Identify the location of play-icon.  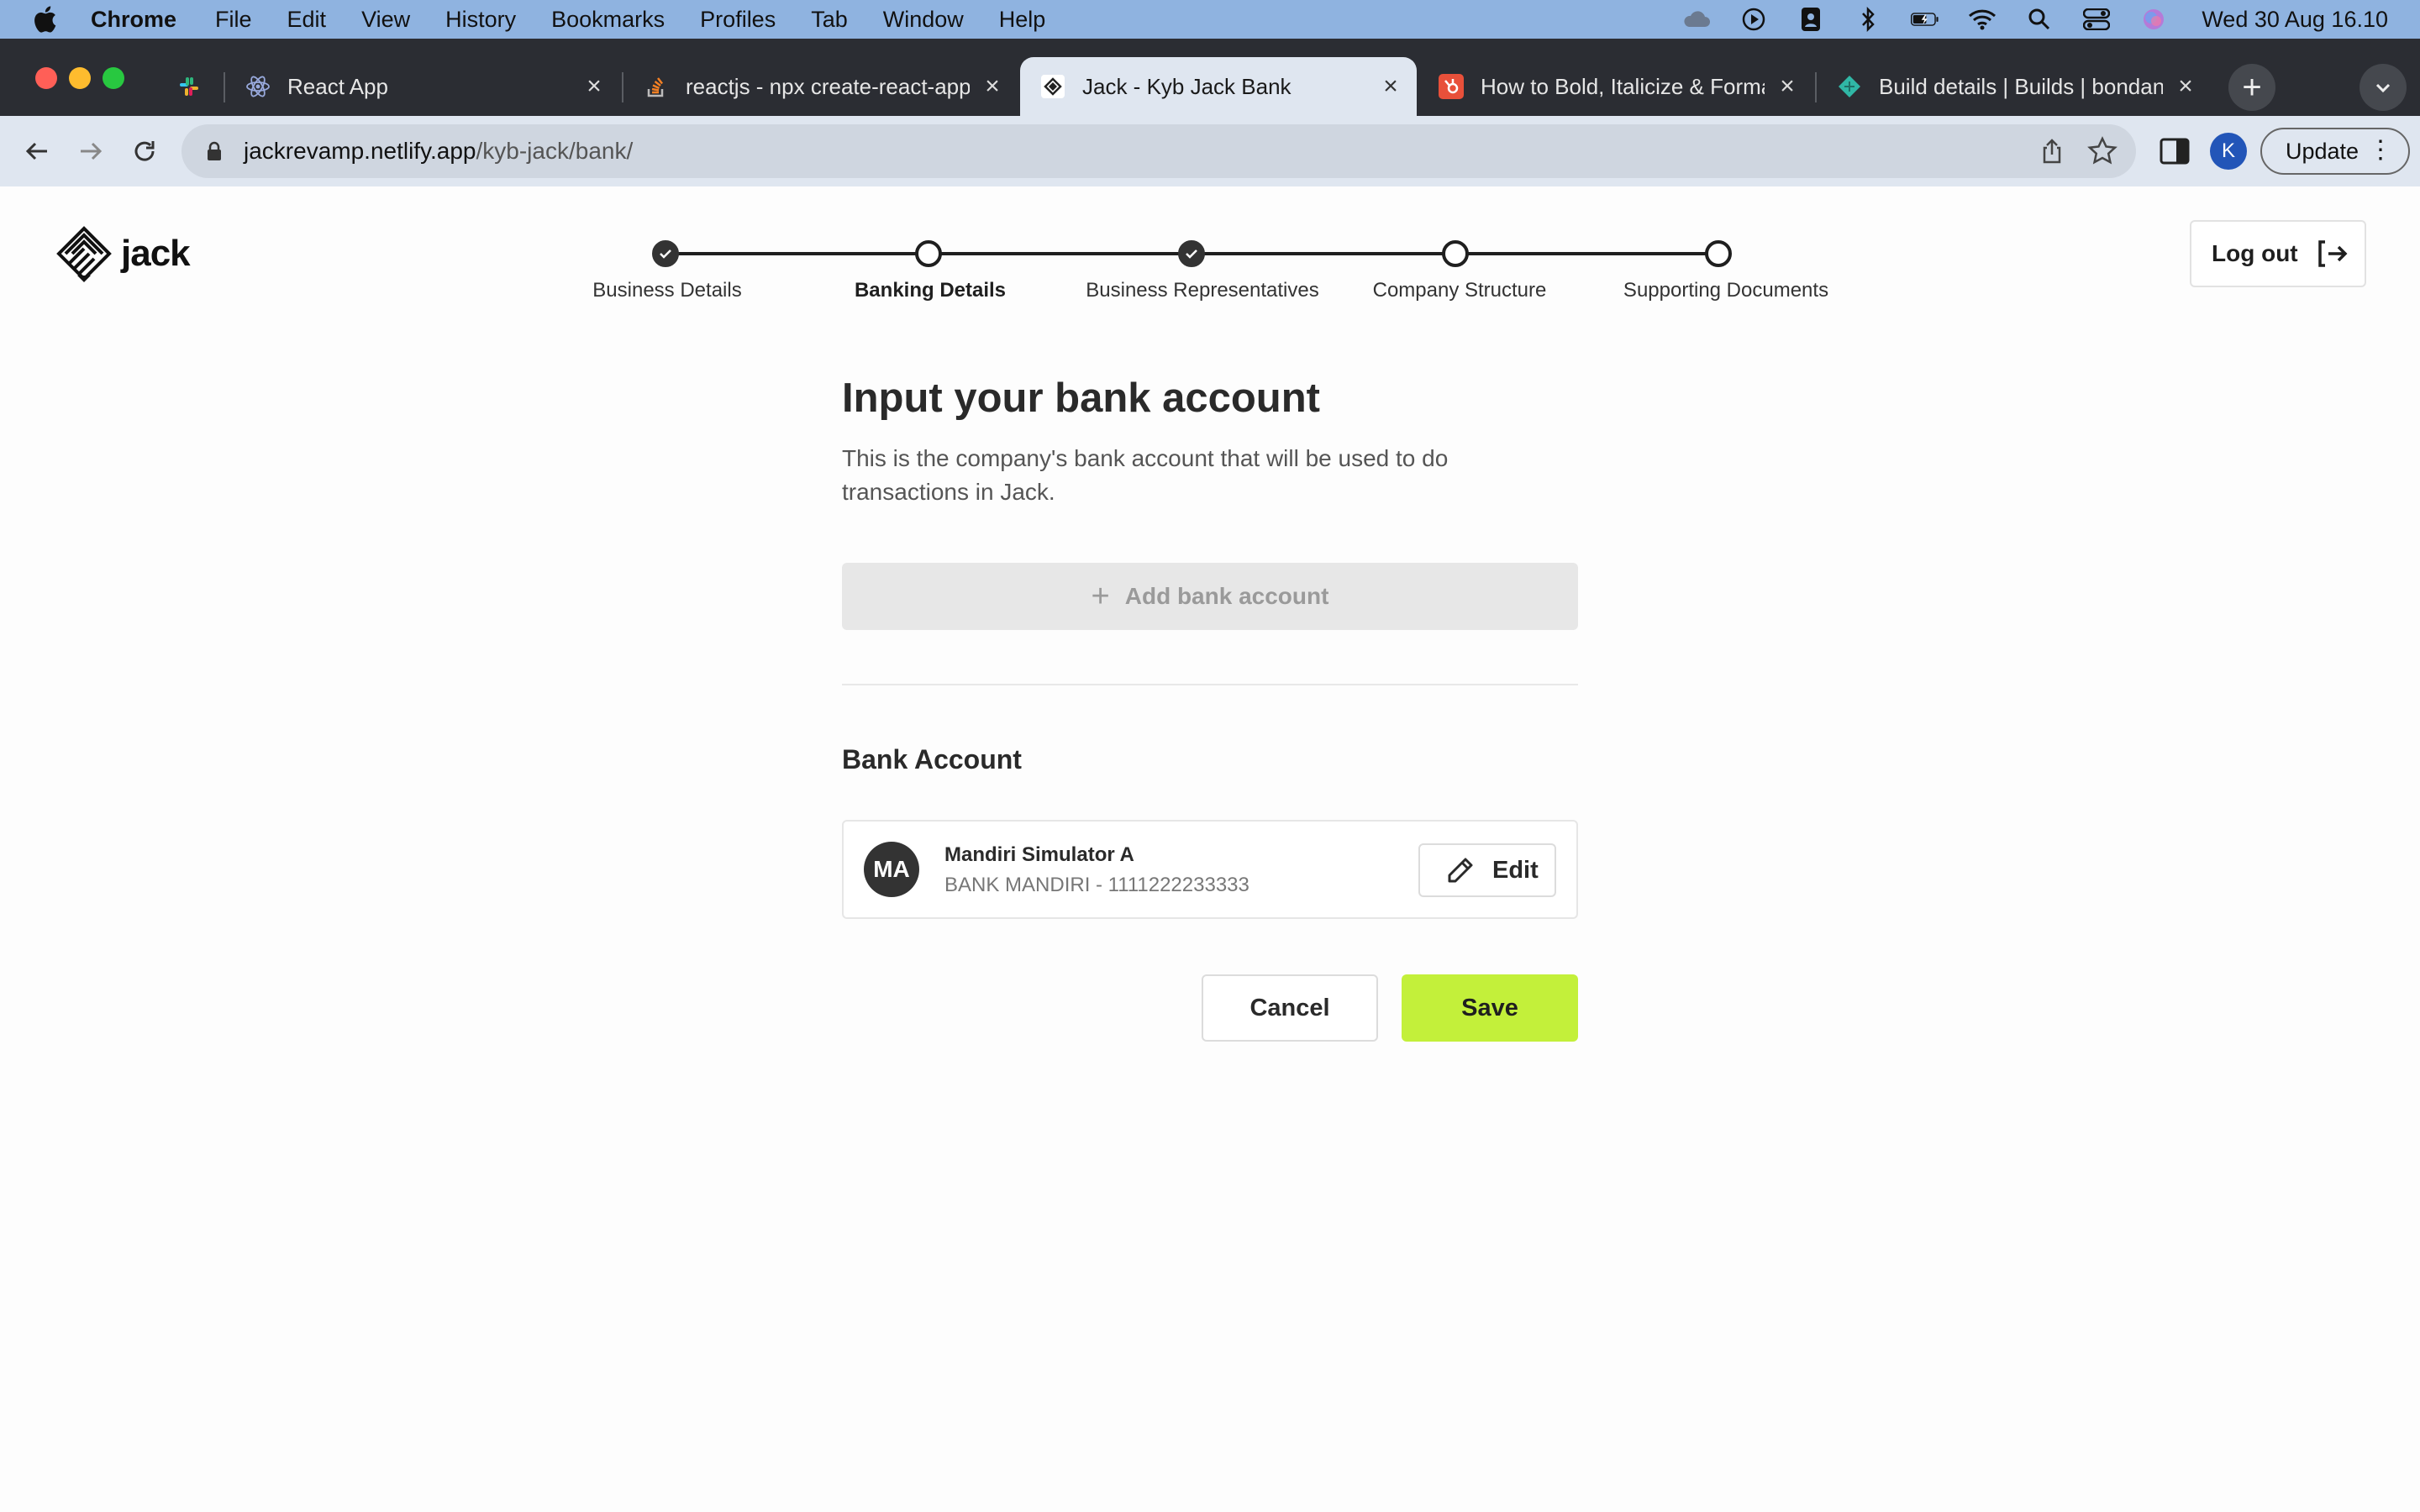
(1753, 19).